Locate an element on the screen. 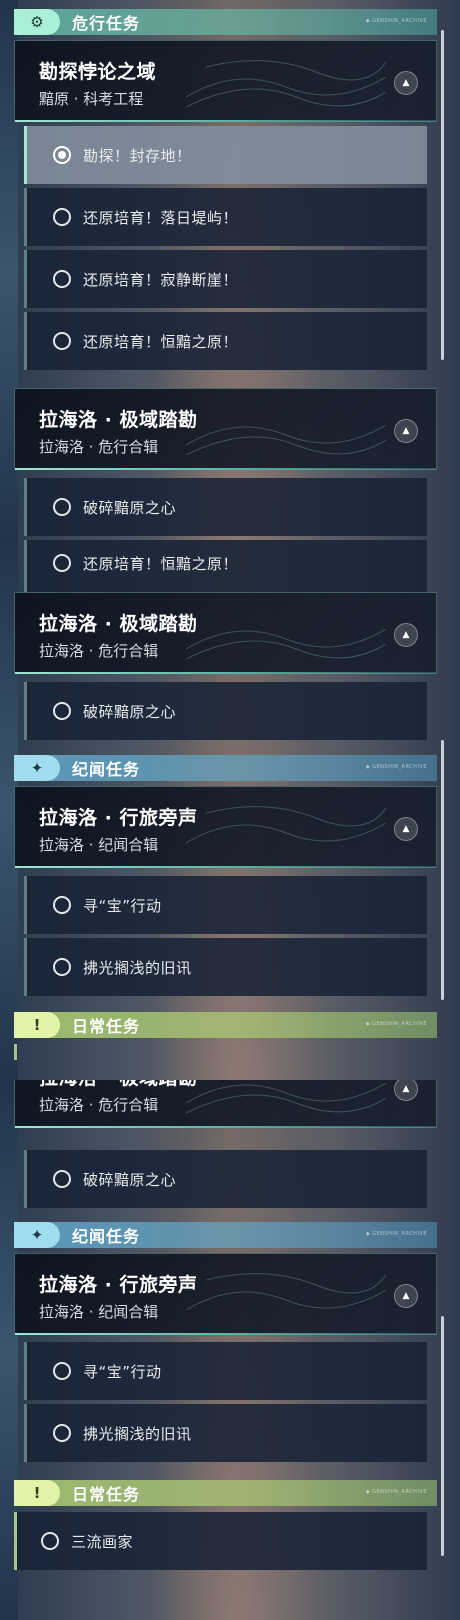 This screenshot has width=460, height=1620. radio-selected-icon is located at coordinates (62, 155).